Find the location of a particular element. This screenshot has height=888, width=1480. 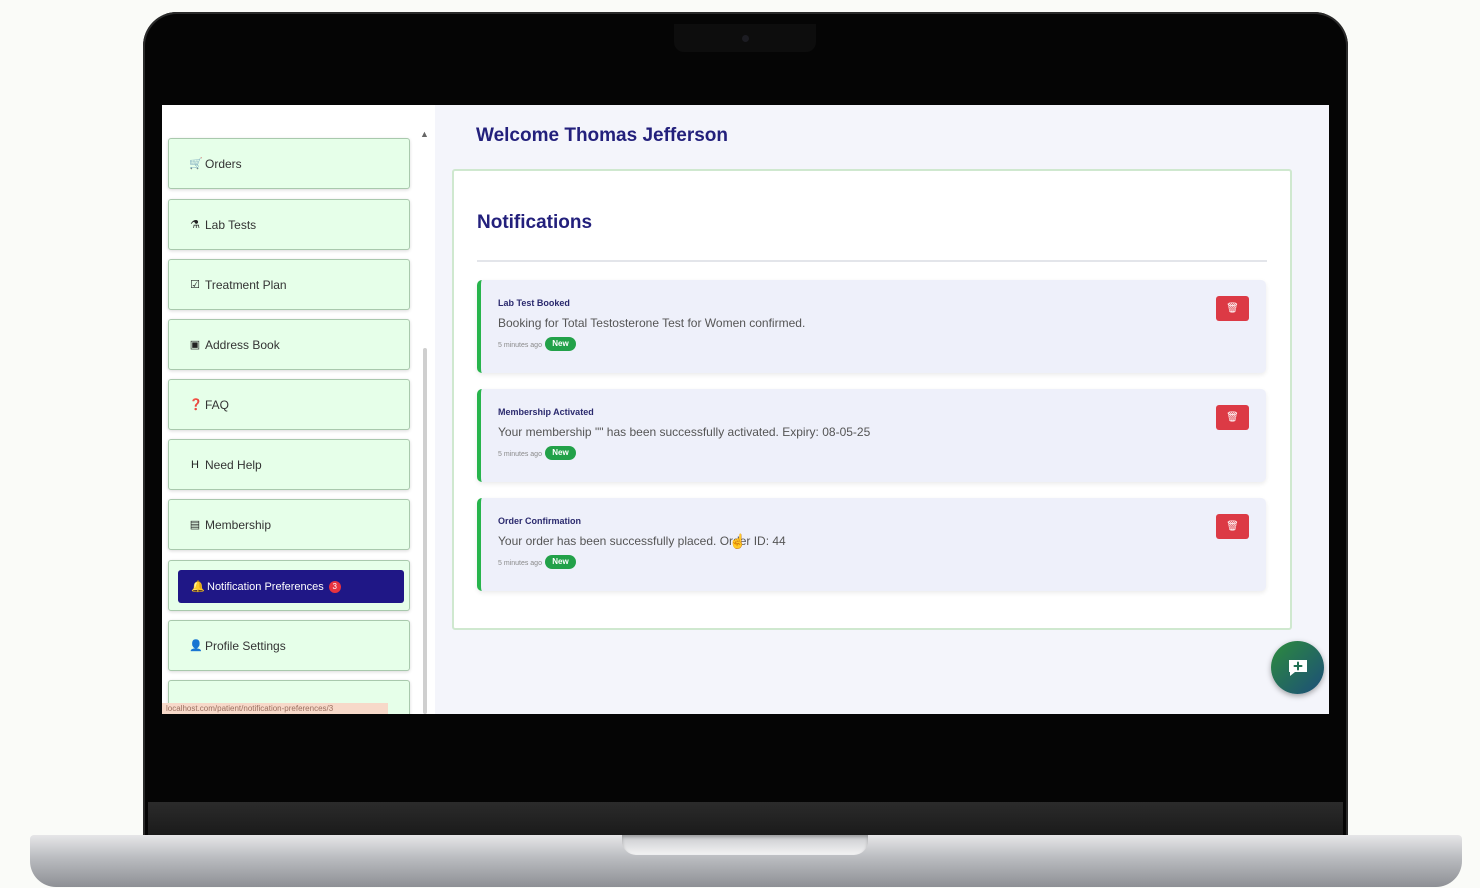

welcome-heading: Welcome Thomas Jefferson is located at coordinates (602, 135).